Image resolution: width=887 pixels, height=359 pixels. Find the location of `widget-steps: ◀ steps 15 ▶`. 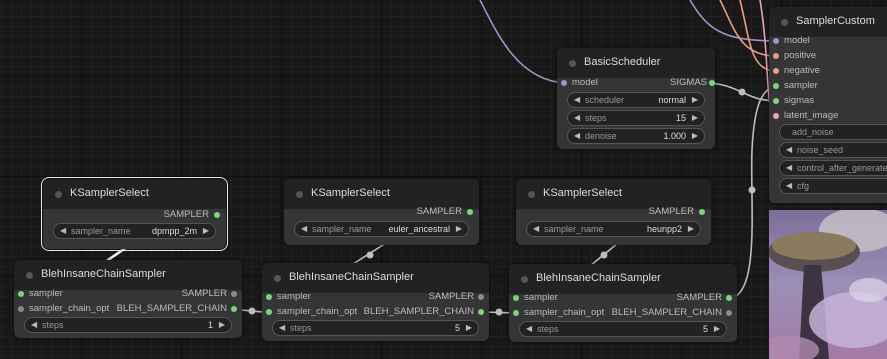

widget-steps: ◀ steps 15 ▶ is located at coordinates (636, 118).